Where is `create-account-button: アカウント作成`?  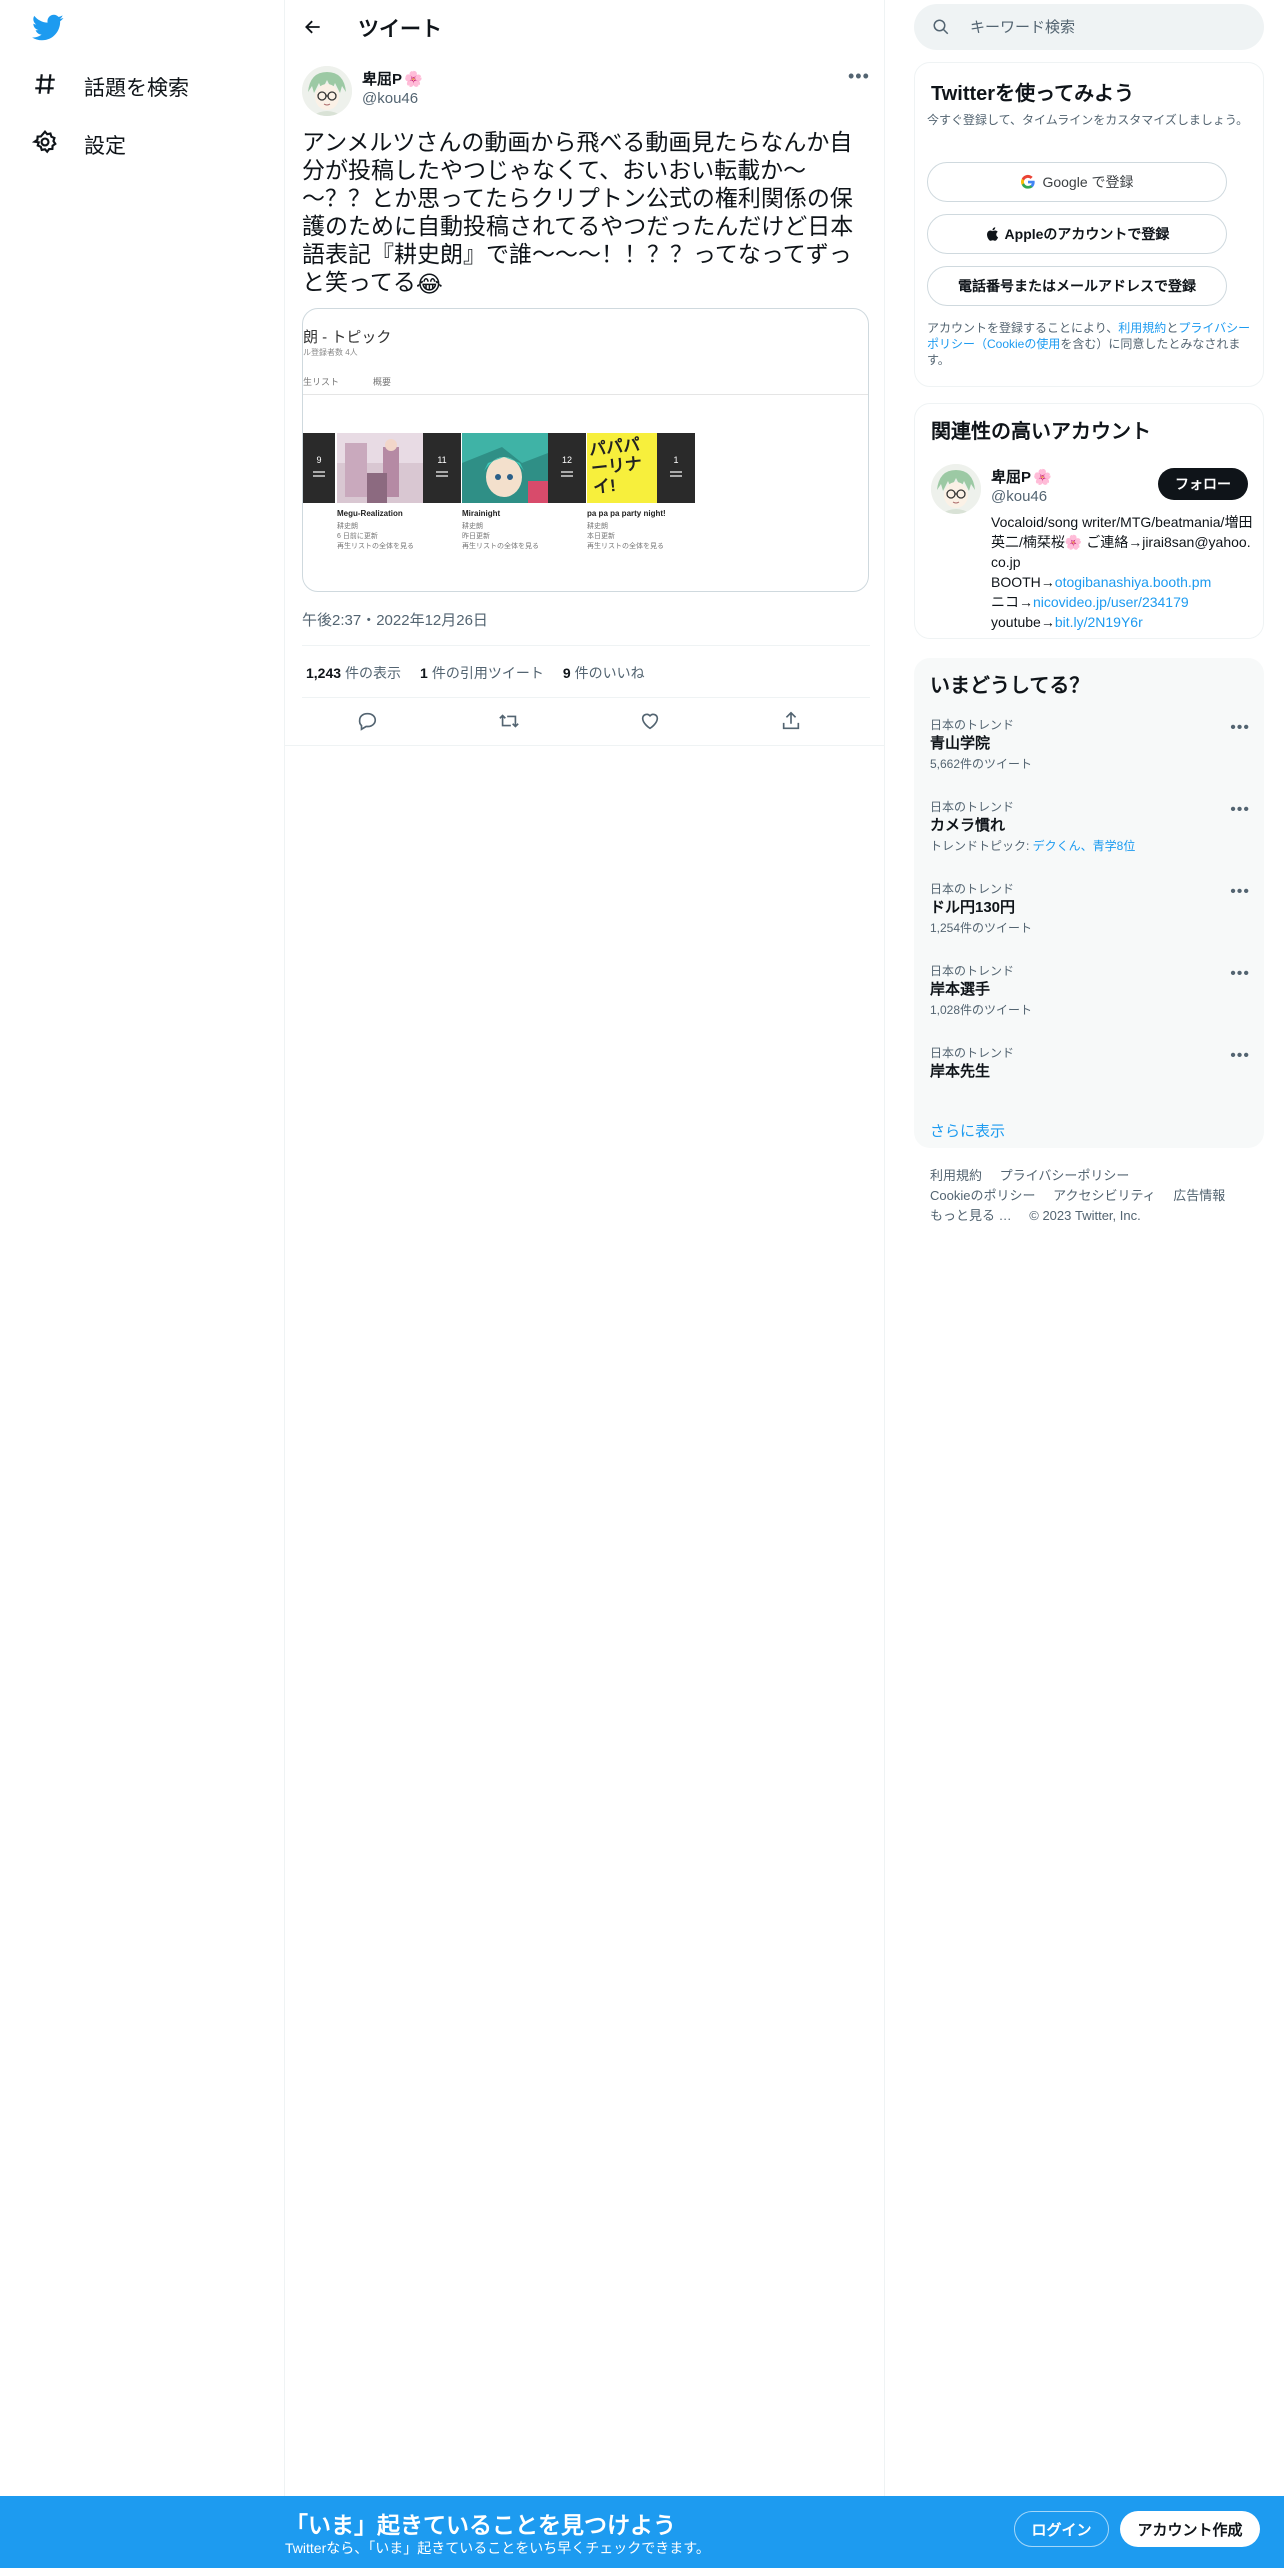
create-account-button: アカウント作成 is located at coordinates (1190, 2529).